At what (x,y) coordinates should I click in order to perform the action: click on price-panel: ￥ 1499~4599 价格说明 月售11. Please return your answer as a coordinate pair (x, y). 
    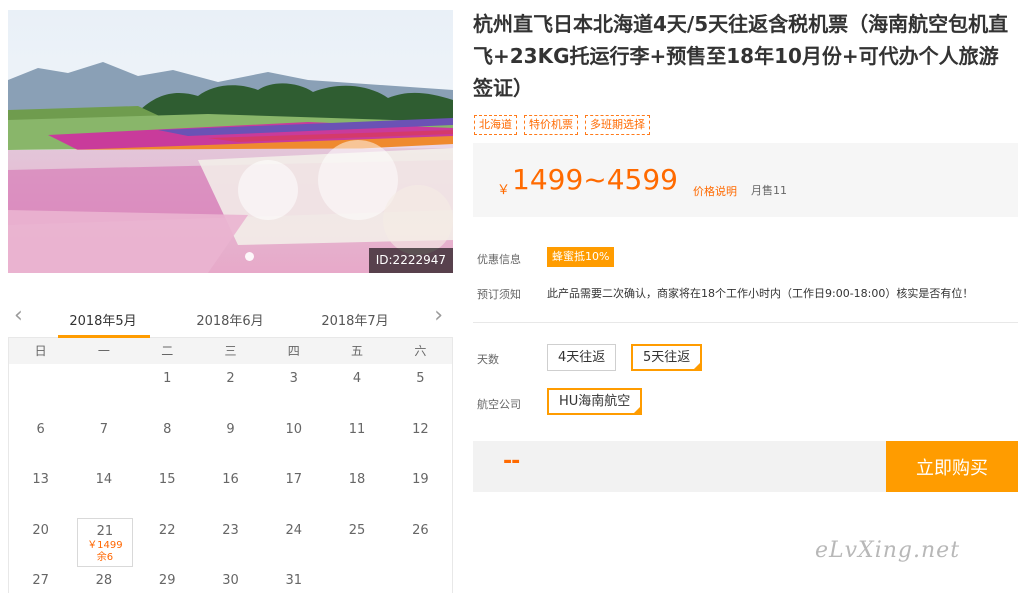
    Looking at the image, I should click on (745, 180).